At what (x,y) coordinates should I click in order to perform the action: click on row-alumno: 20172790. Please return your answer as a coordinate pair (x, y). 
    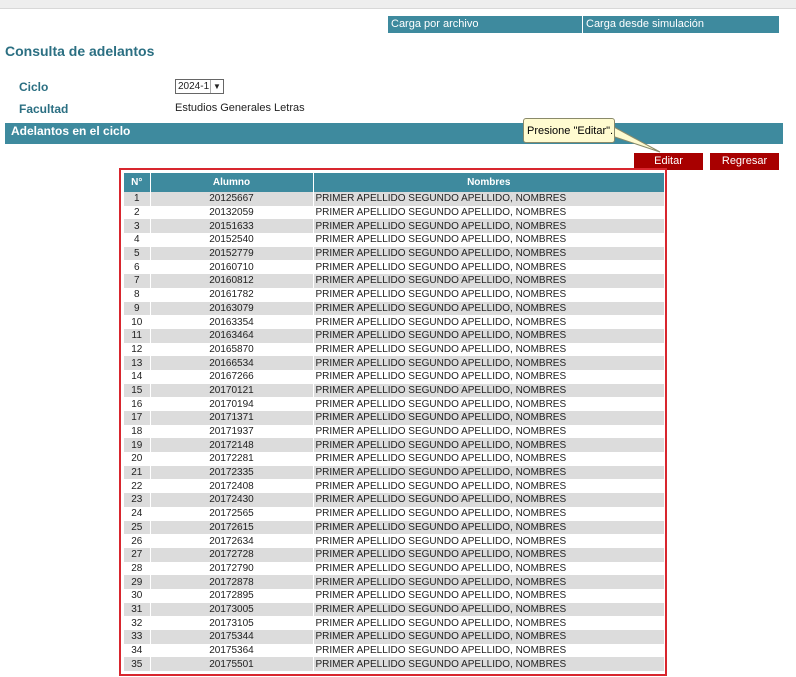
    Looking at the image, I should click on (232, 568).